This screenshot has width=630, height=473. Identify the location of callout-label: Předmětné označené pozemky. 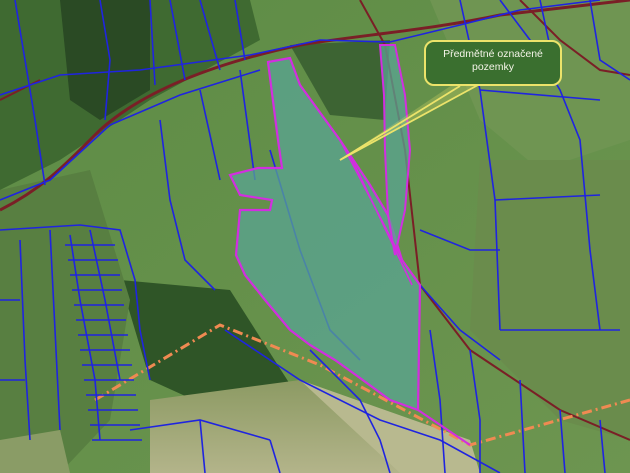
(493, 63).